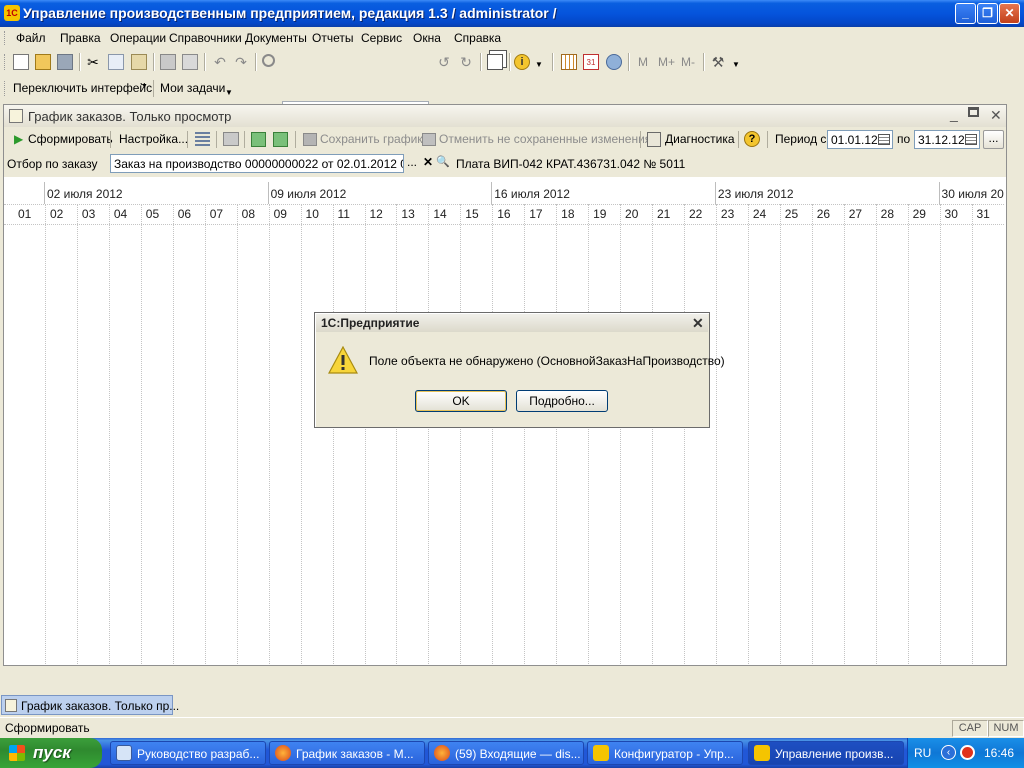  Describe the element at coordinates (283, 753) in the screenshot. I see `firefox-icon` at that location.